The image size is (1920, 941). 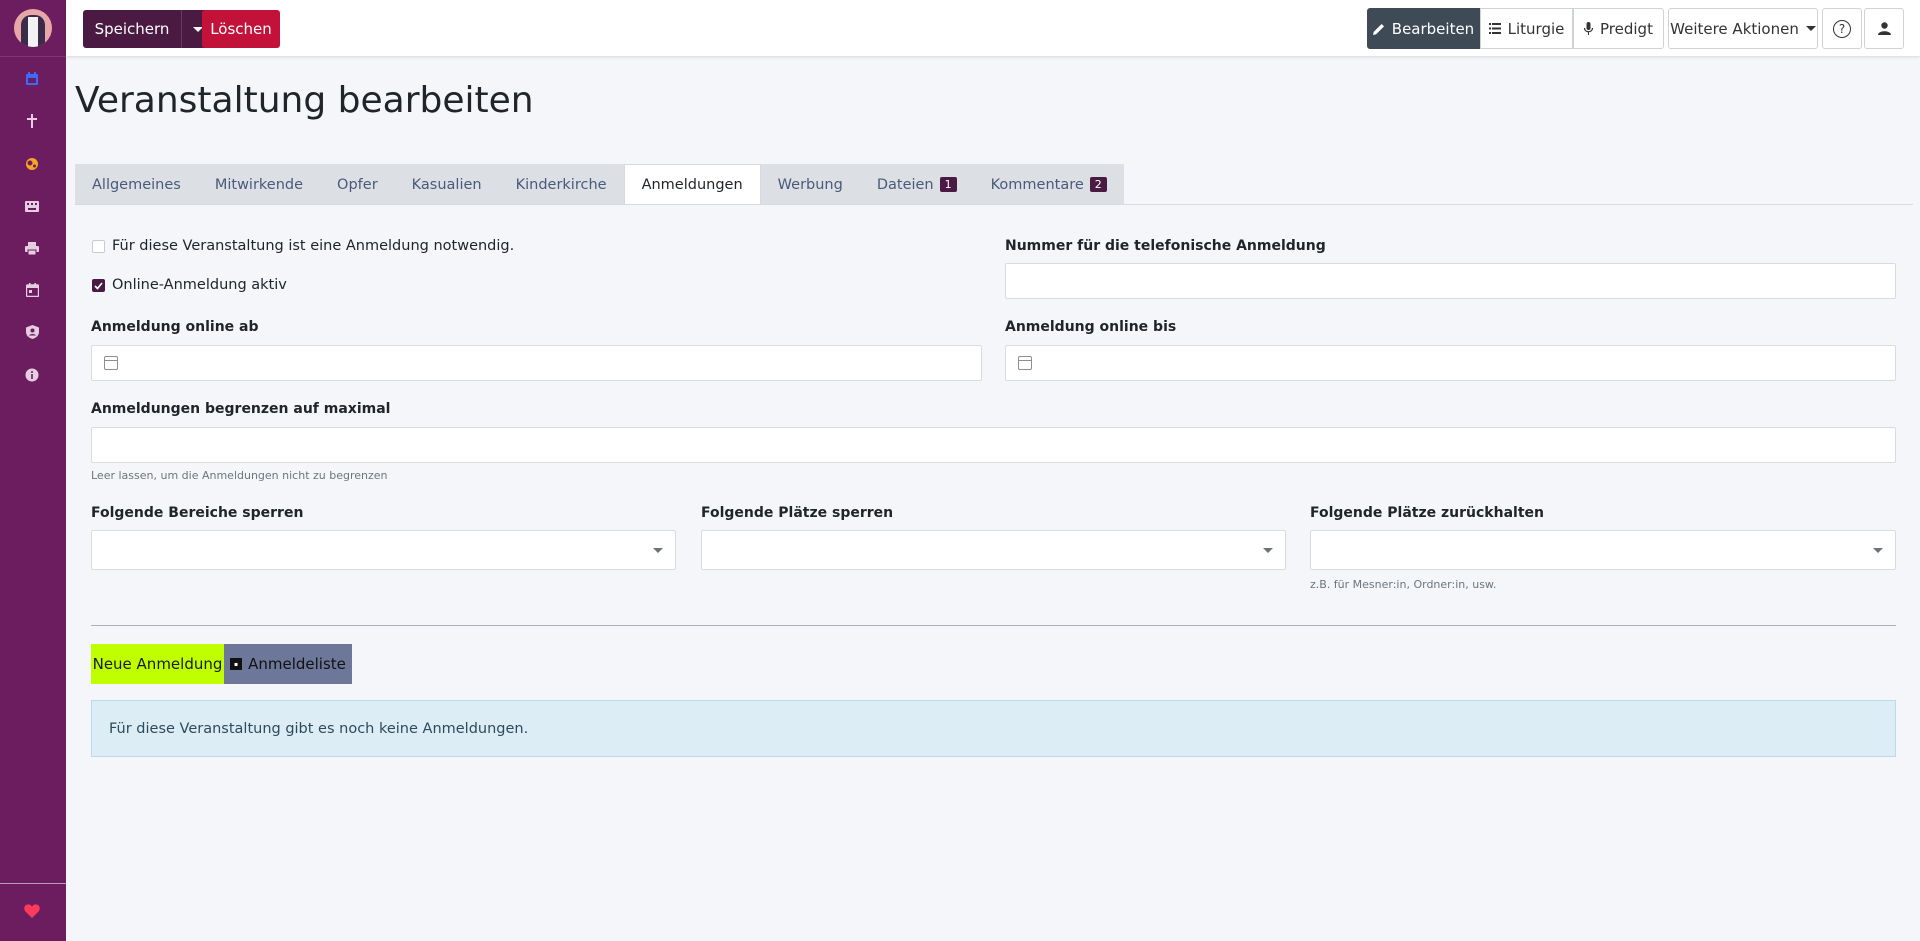 I want to click on phone-number-label: Nummer für die telefonische Anmeldung, so click(x=1165, y=246).